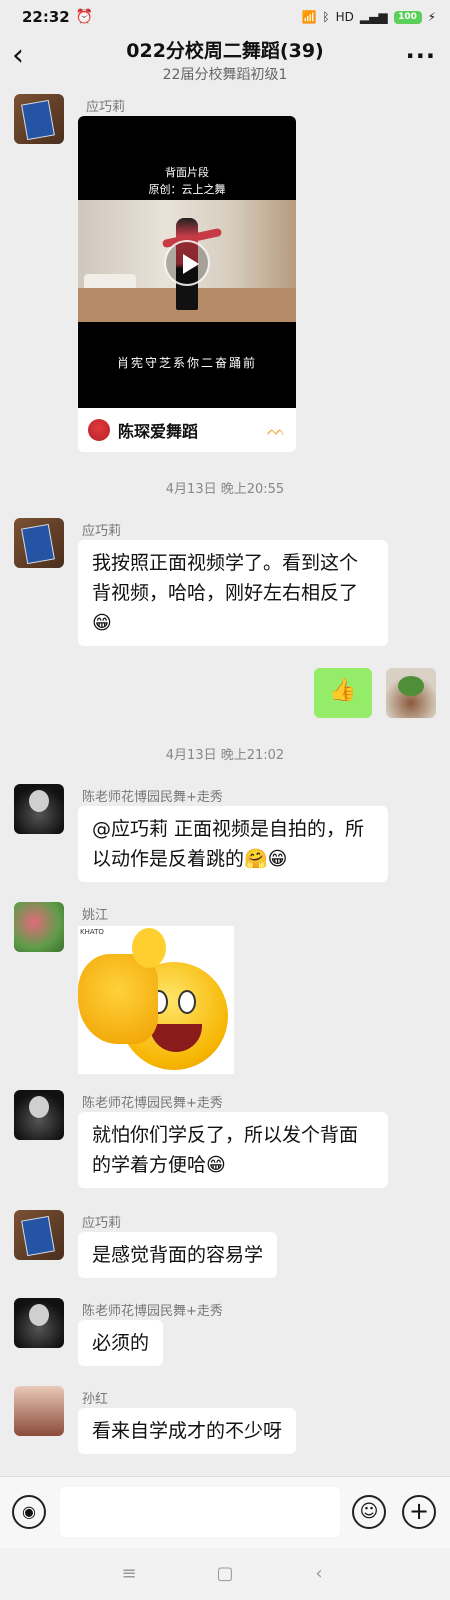 The width and height of the screenshot is (450, 1600). Describe the element at coordinates (309, 17) in the screenshot. I see `wifi-icon: 📶` at that location.